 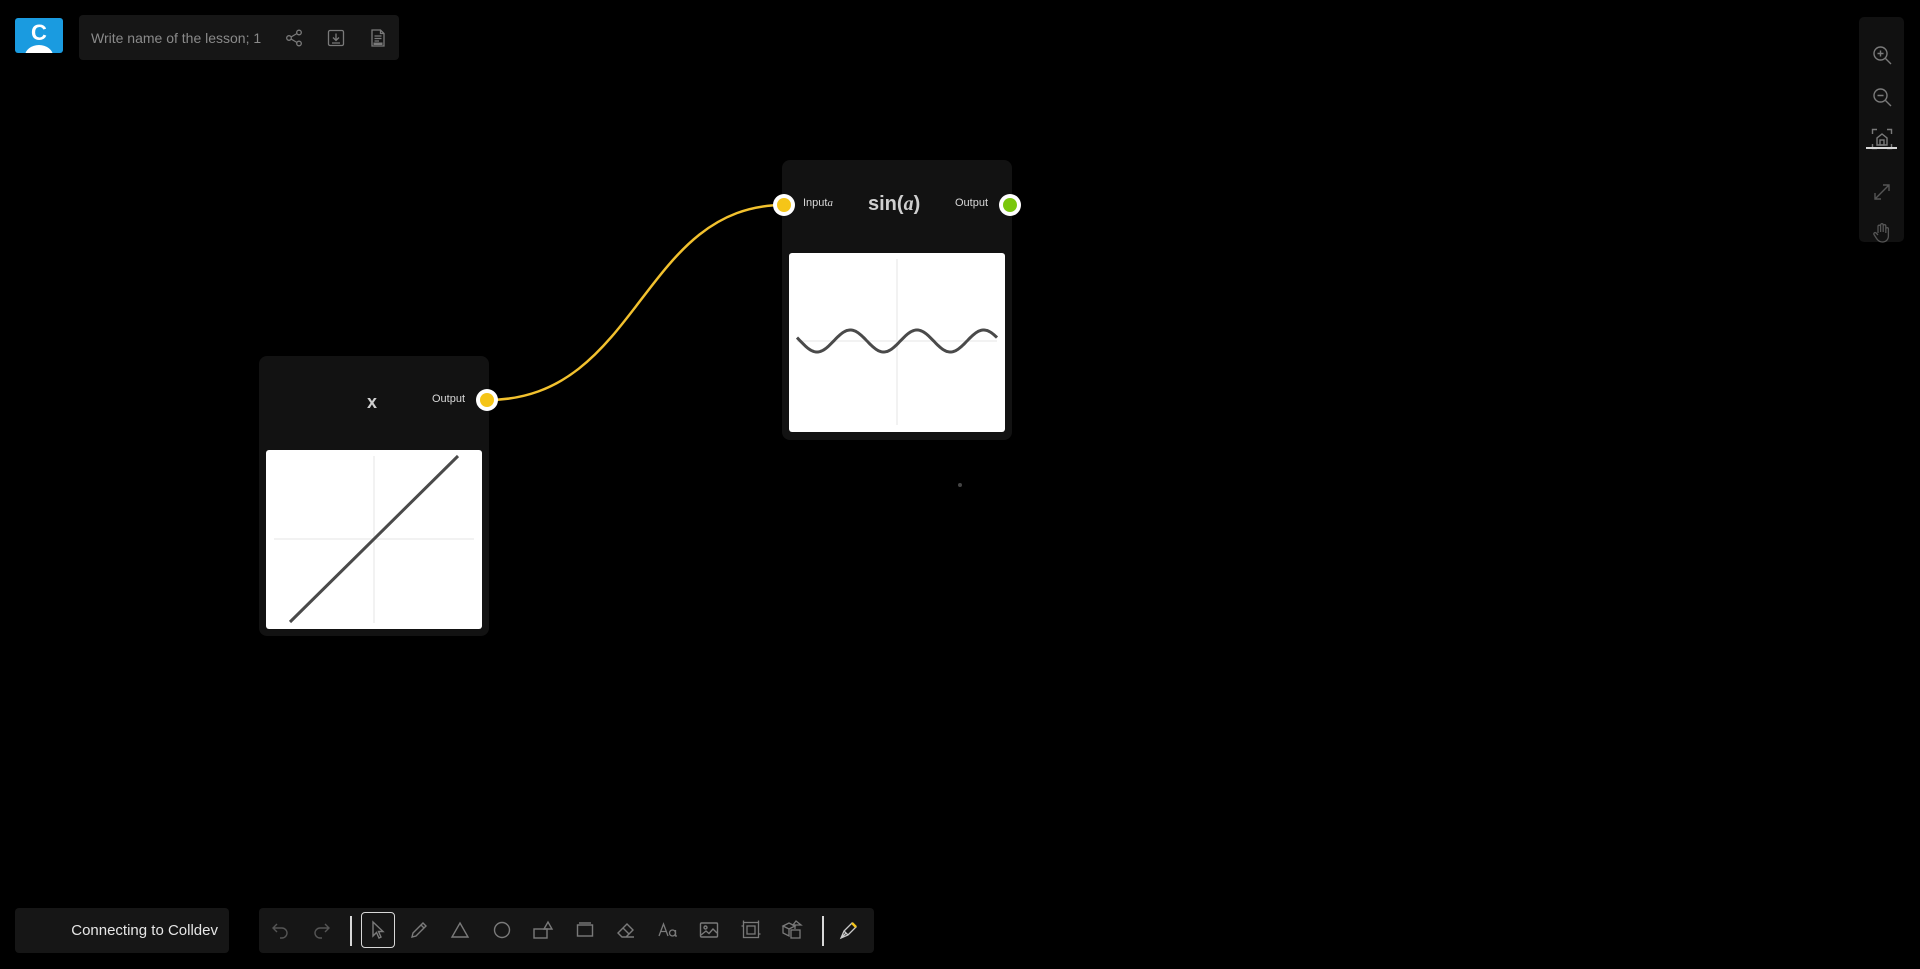 I want to click on status-text: Connecting to Colldev, so click(x=144, y=930).